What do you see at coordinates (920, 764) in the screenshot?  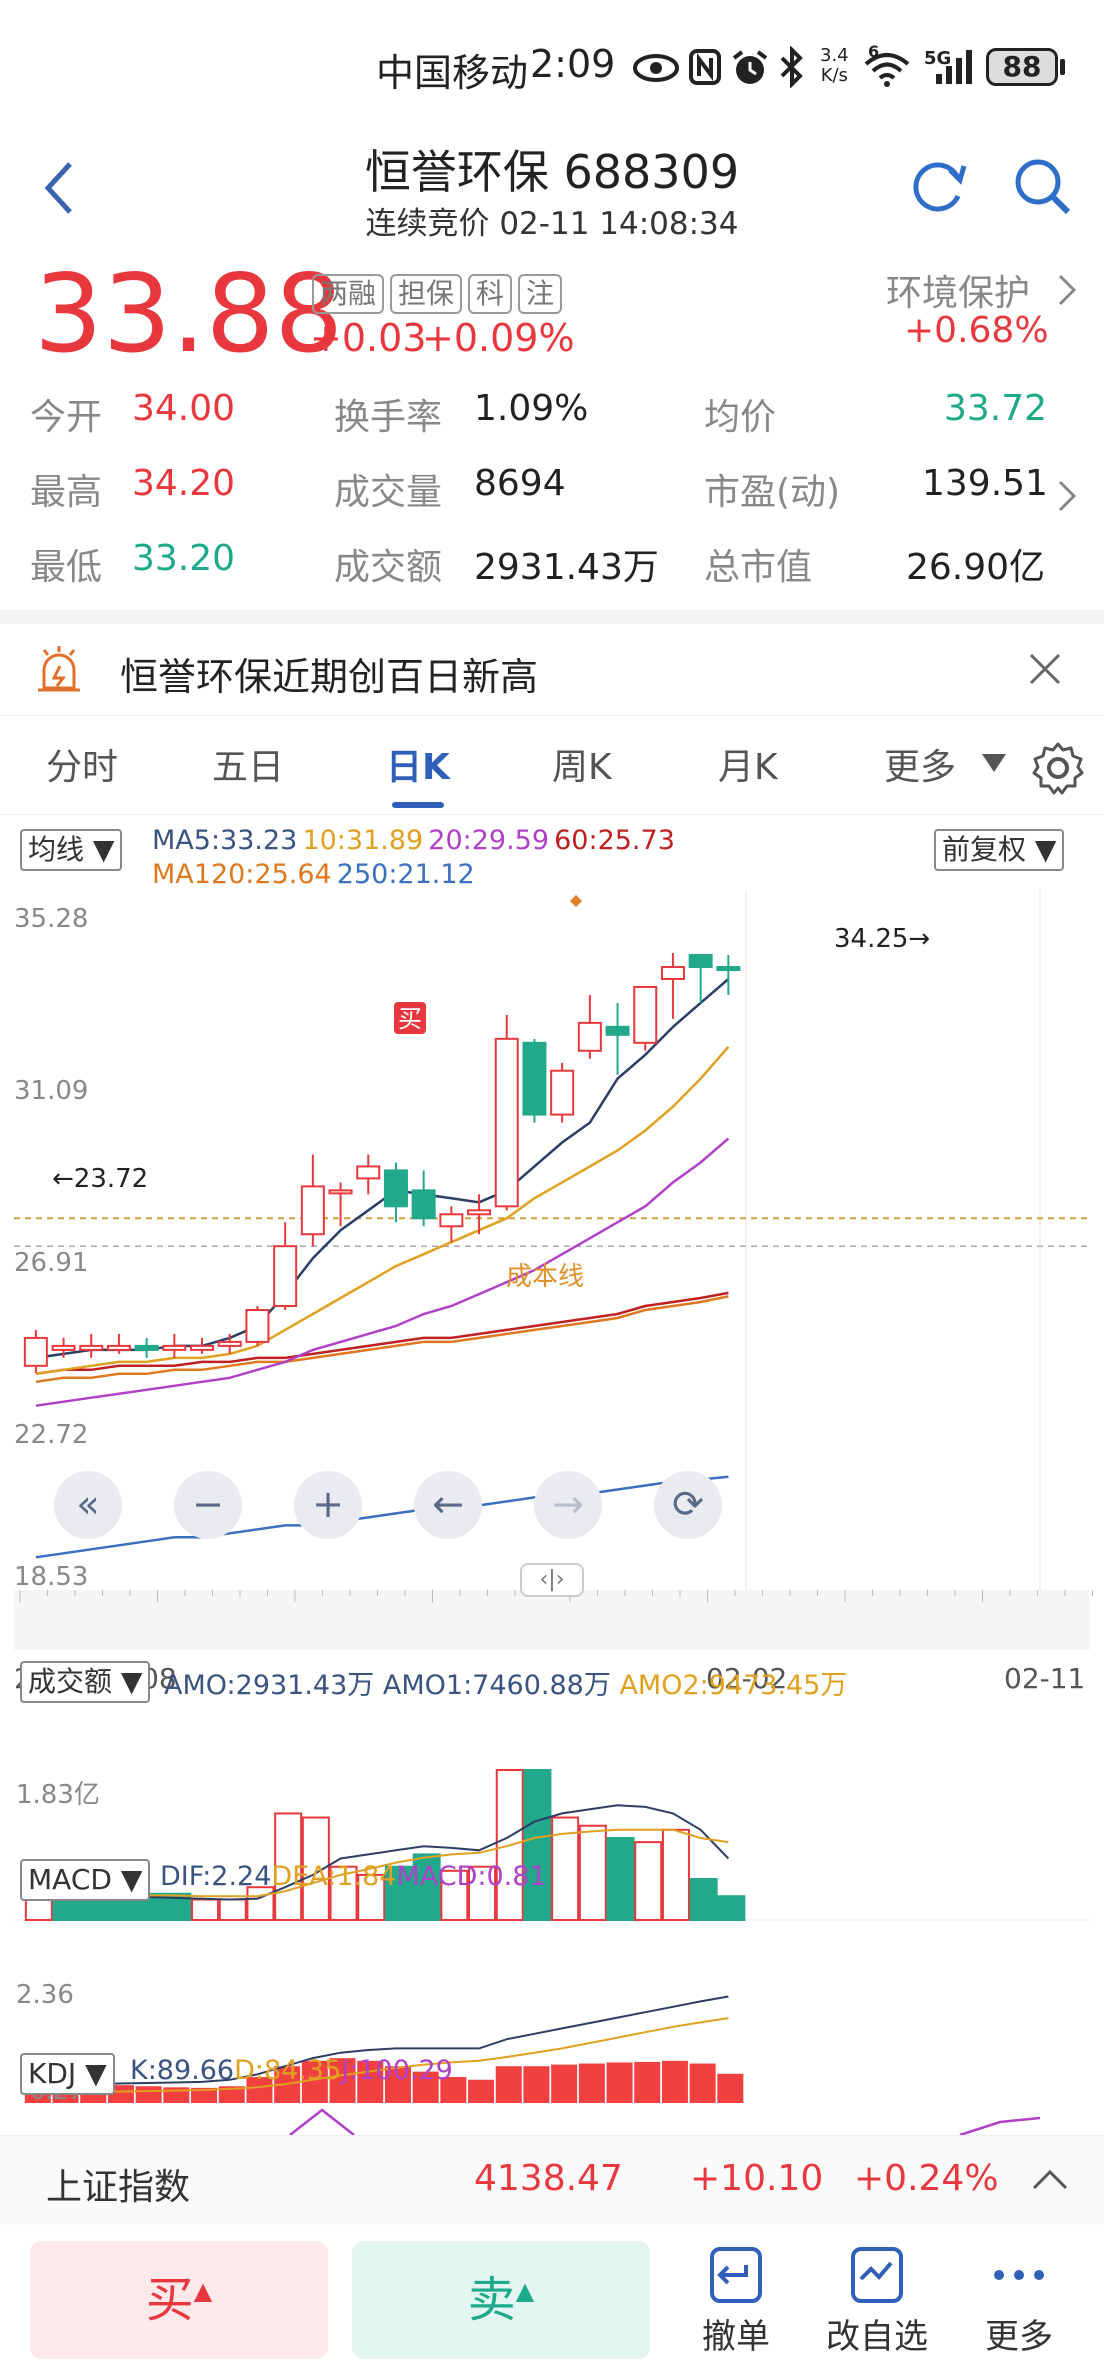 I see `tab-more: 更多` at bounding box center [920, 764].